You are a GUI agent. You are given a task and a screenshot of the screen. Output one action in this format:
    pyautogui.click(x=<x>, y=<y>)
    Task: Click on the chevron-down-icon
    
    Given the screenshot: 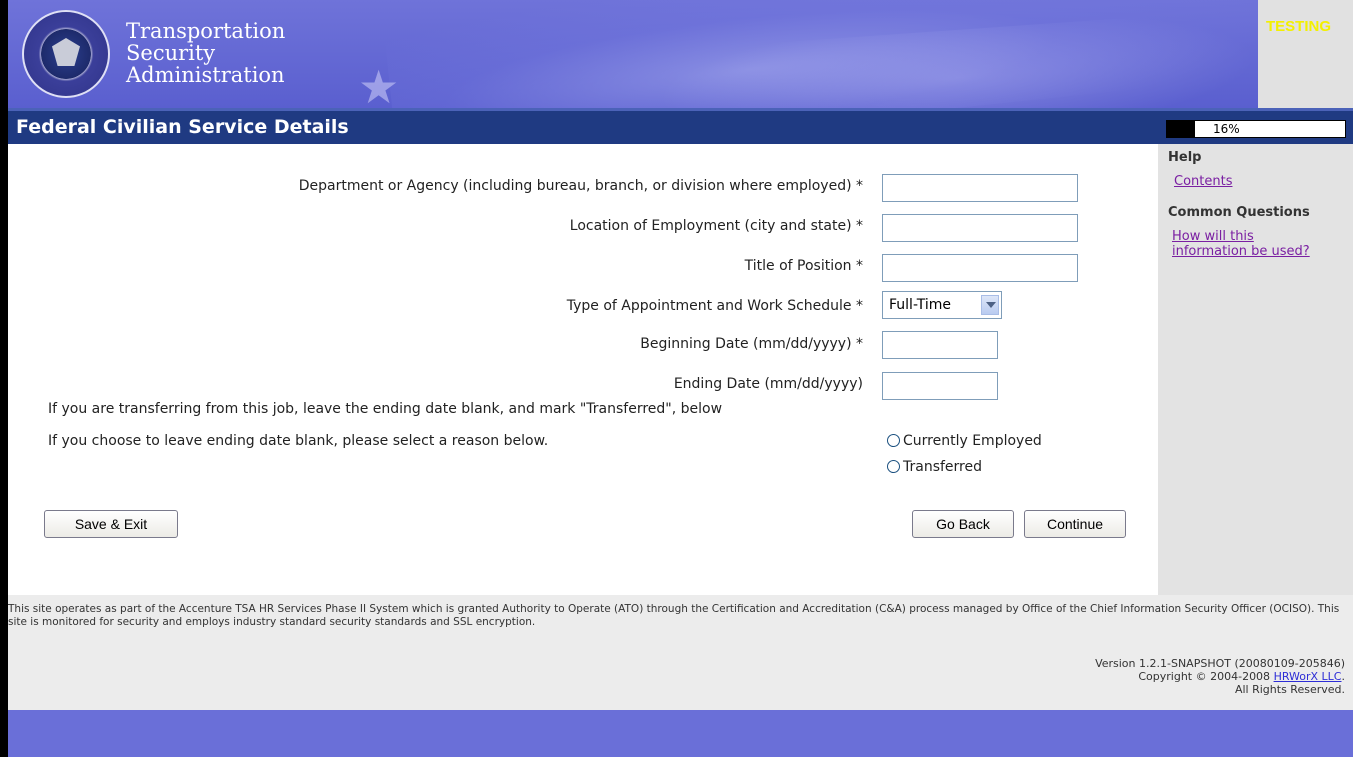 What is the action you would take?
    pyautogui.click(x=990, y=305)
    